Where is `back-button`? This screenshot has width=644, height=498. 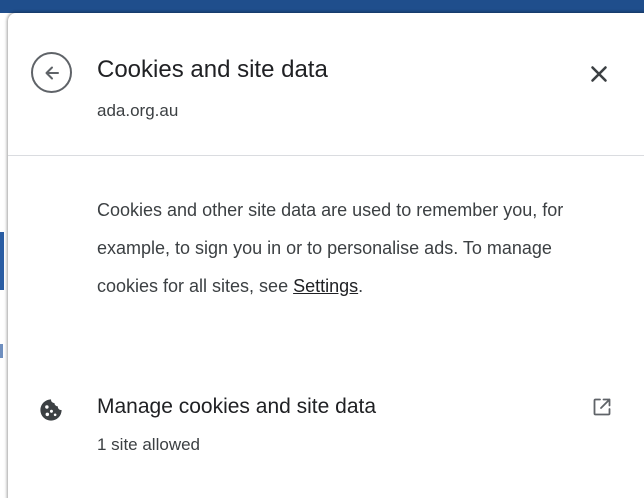
back-button is located at coordinates (51, 72).